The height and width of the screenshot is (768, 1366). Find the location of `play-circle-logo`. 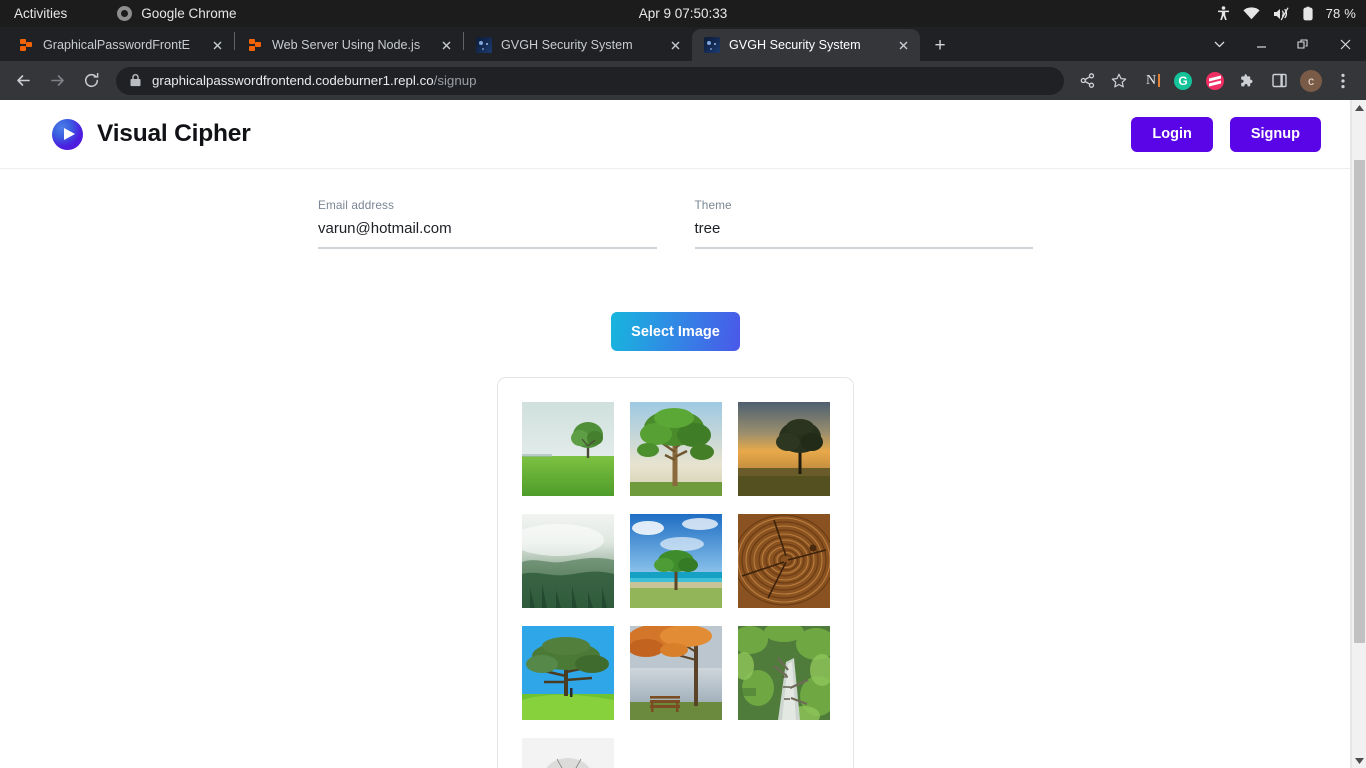

play-circle-logo is located at coordinates (67, 134).